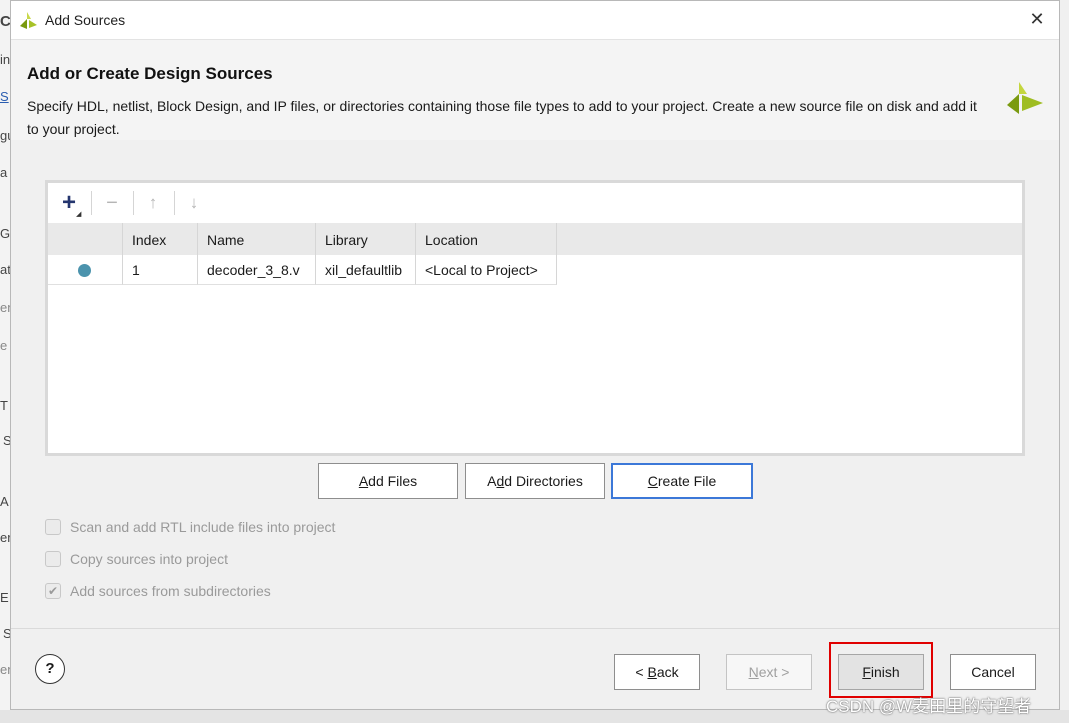  I want to click on add-directories-button: Add Directories, so click(535, 481).